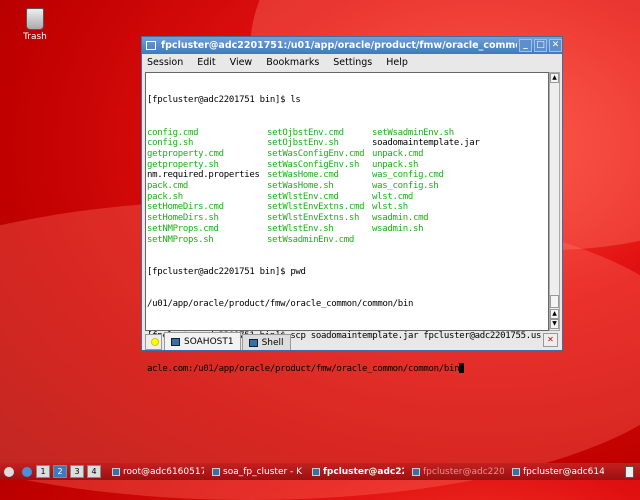 The image size is (640, 500). Describe the element at coordinates (352, 340) in the screenshot. I see `session-tabs: SOAHOST1 Shell ✕` at that location.